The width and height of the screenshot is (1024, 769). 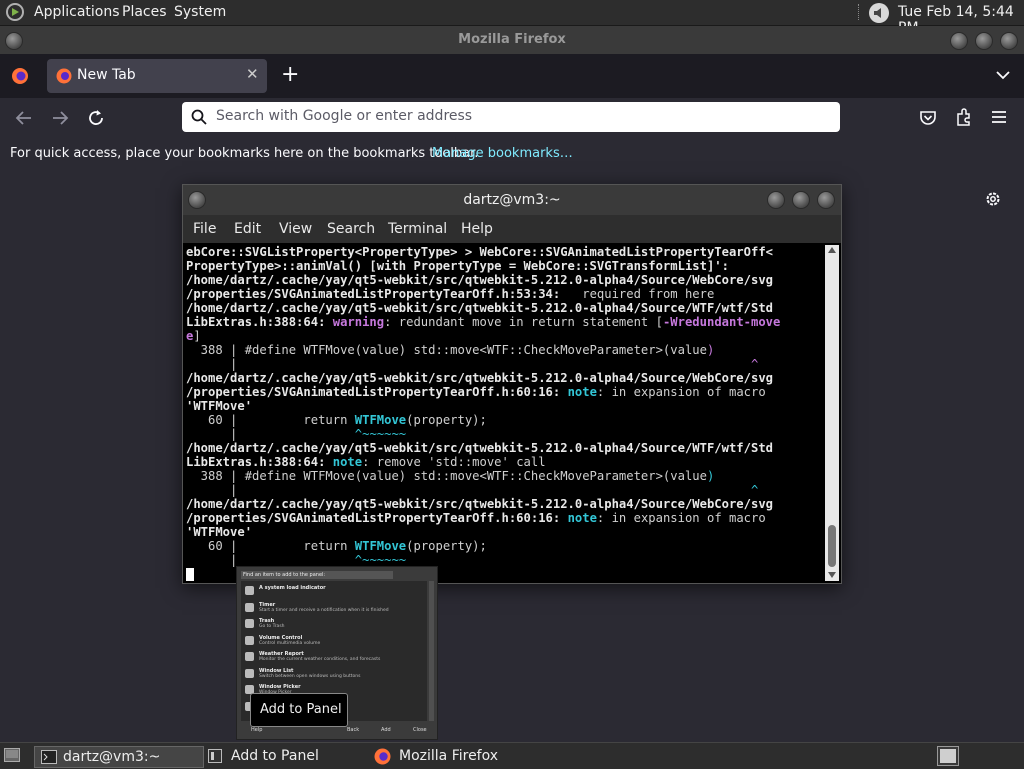 I want to click on add-to-panel-item: Volume Control Control multimedia volume, so click(x=334, y=640).